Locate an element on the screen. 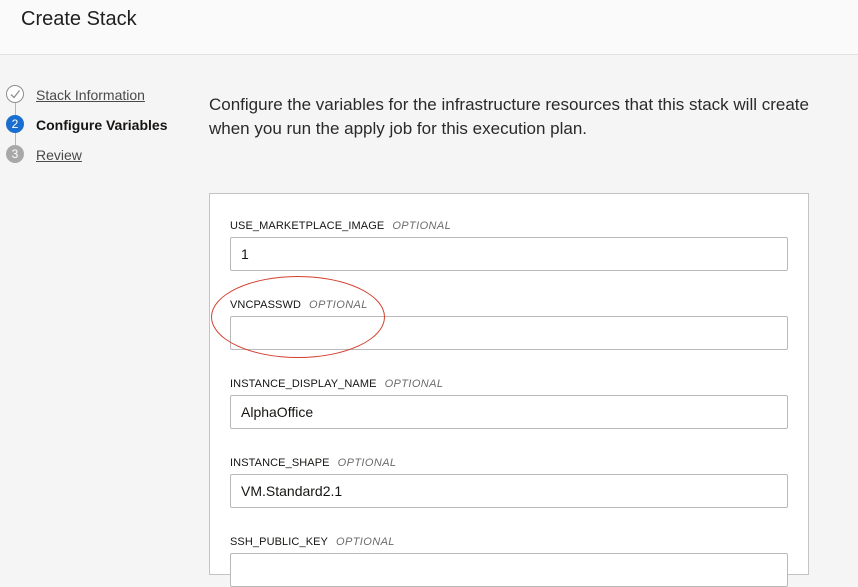 This screenshot has height=587, width=858. instance-shape-input is located at coordinates (509, 491).